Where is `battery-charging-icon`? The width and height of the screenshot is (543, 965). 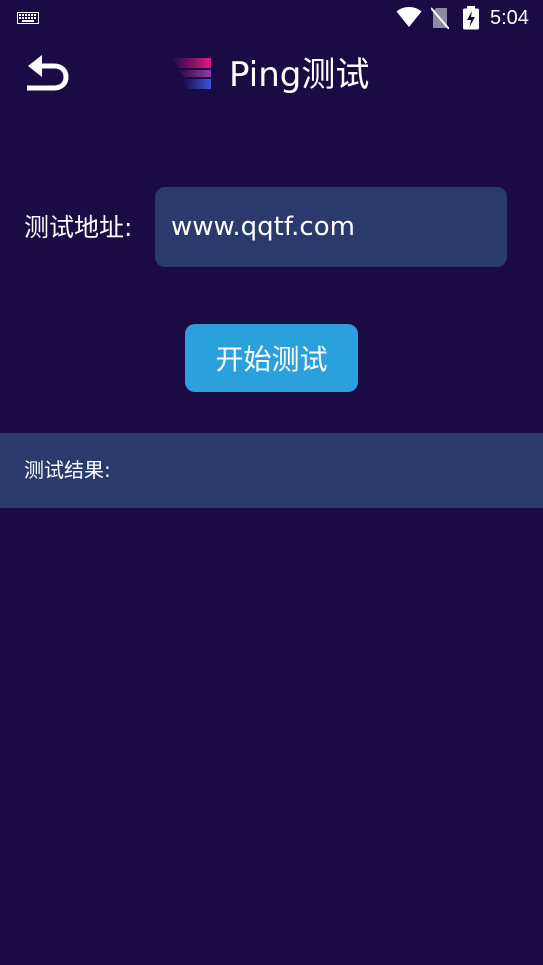 battery-charging-icon is located at coordinates (471, 18).